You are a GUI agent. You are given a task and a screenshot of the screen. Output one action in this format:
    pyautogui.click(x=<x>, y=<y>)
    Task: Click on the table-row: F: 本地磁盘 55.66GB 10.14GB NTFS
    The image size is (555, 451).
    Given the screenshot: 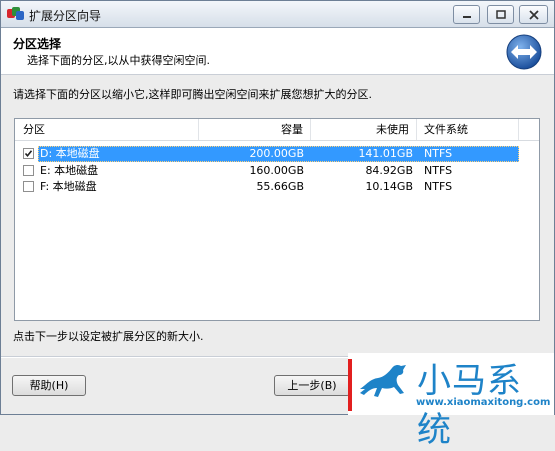 What is the action you would take?
    pyautogui.click(x=269, y=187)
    